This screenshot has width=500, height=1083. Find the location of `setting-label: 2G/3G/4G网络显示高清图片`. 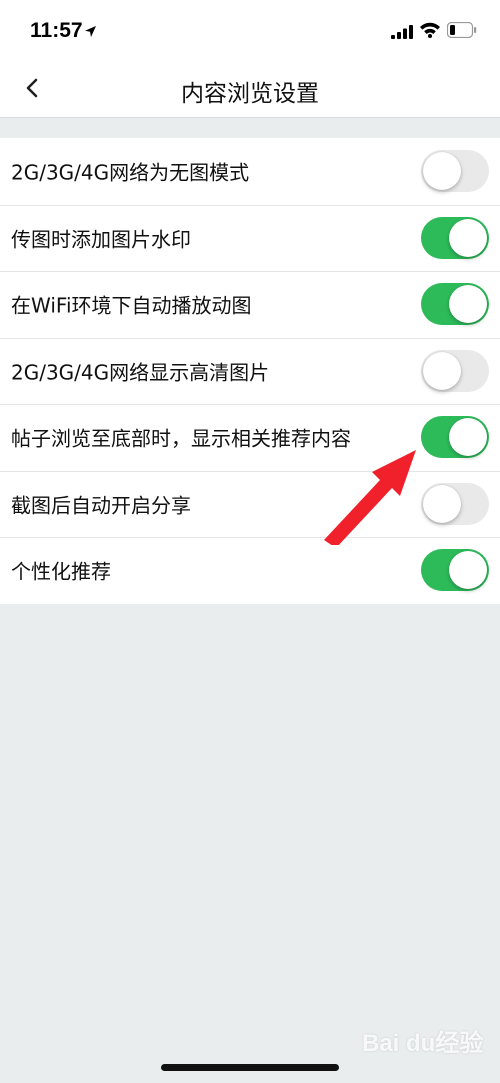

setting-label: 2G/3G/4G网络显示高清图片 is located at coordinates (140, 372).